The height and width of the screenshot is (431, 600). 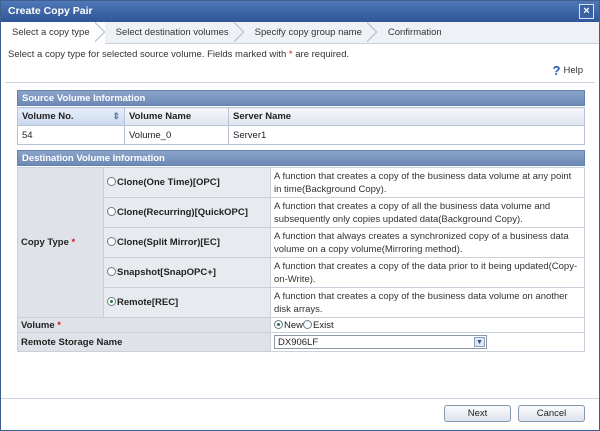 What do you see at coordinates (556, 70) in the screenshot?
I see `help-icon: ?` at bounding box center [556, 70].